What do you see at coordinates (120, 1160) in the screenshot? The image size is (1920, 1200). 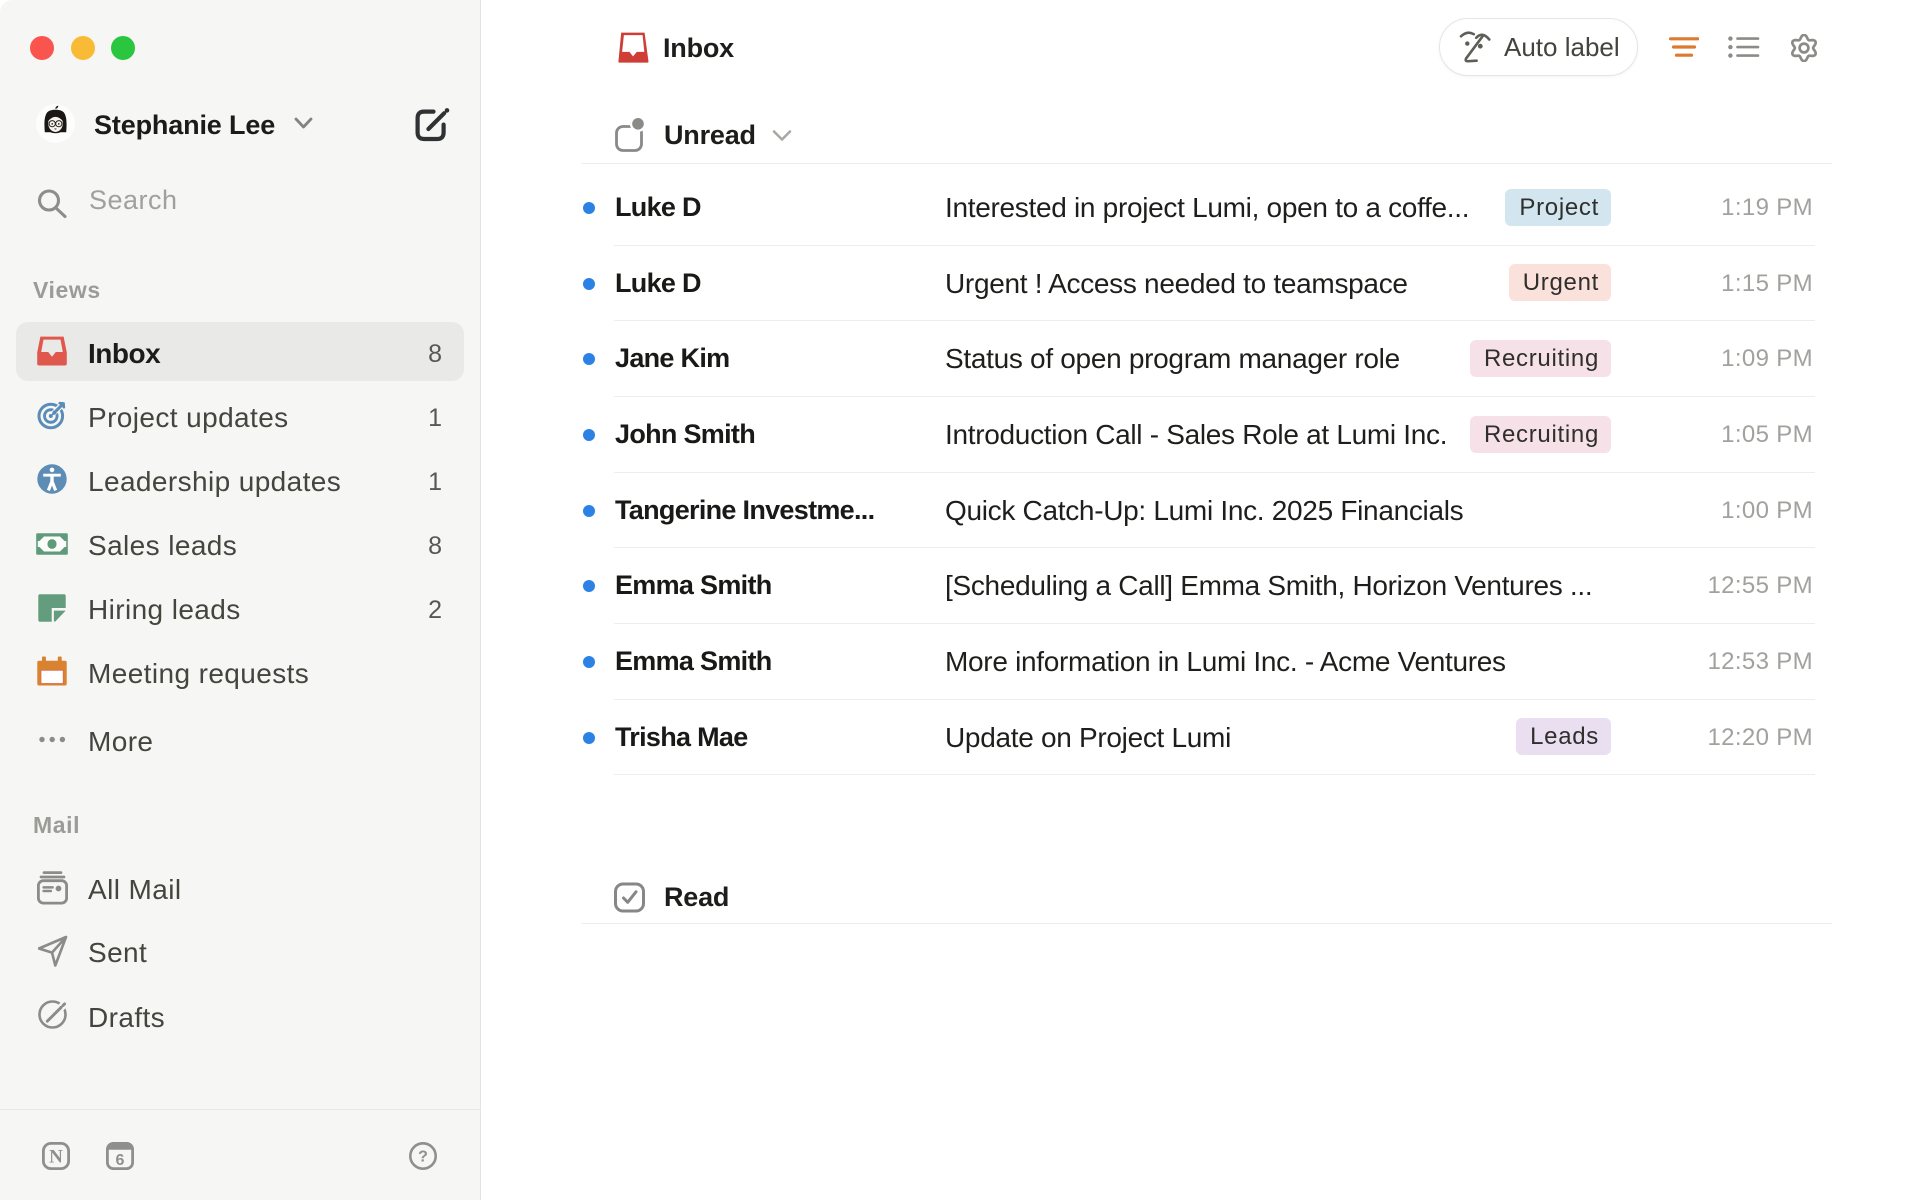 I see `svg-text: 6` at bounding box center [120, 1160].